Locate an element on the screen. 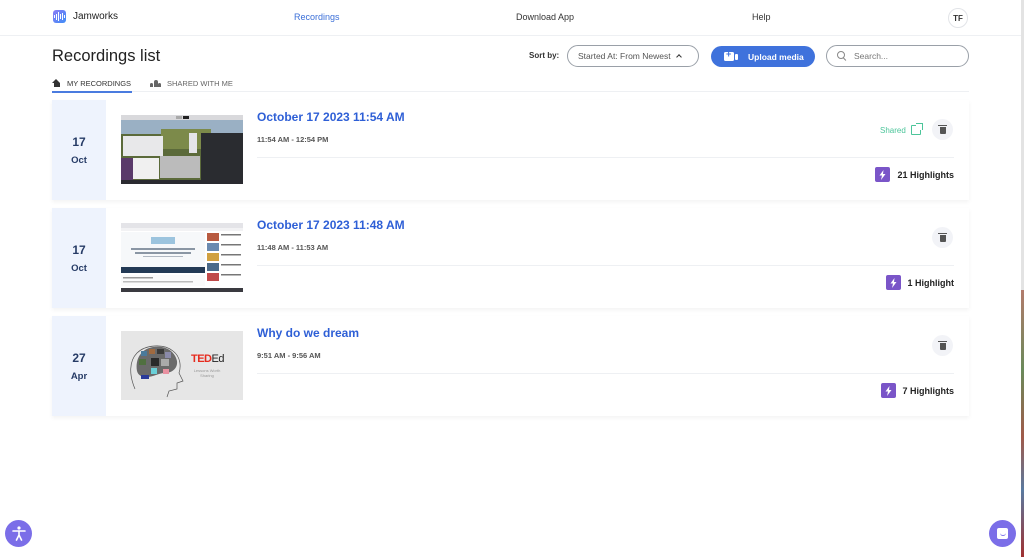  recording-title: October 17 2023 11:54 AM is located at coordinates (331, 117).